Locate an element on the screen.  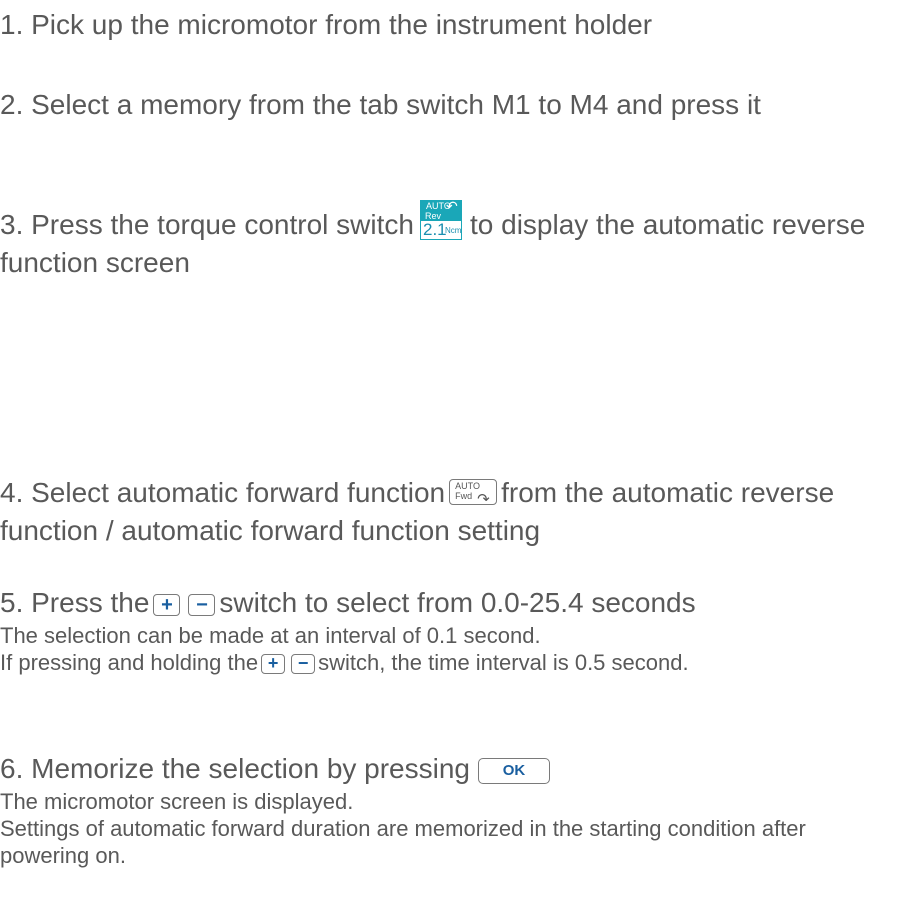
auto-forward-icon: AUTO Fwd ↷ is located at coordinates (473, 493).